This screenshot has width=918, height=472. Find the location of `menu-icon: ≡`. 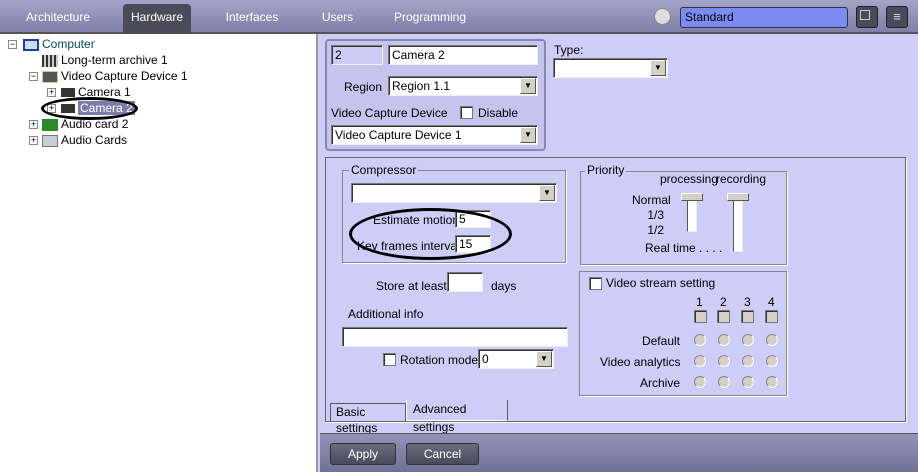

menu-icon: ≡ is located at coordinates (897, 17).